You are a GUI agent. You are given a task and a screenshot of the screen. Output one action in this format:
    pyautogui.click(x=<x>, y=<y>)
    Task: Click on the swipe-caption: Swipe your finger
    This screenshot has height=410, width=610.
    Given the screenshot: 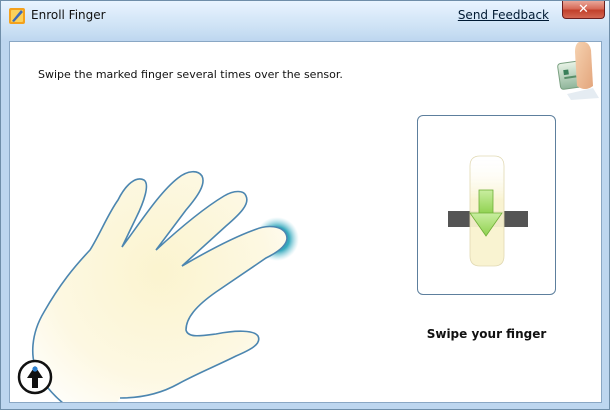 What is the action you would take?
    pyautogui.click(x=486, y=334)
    